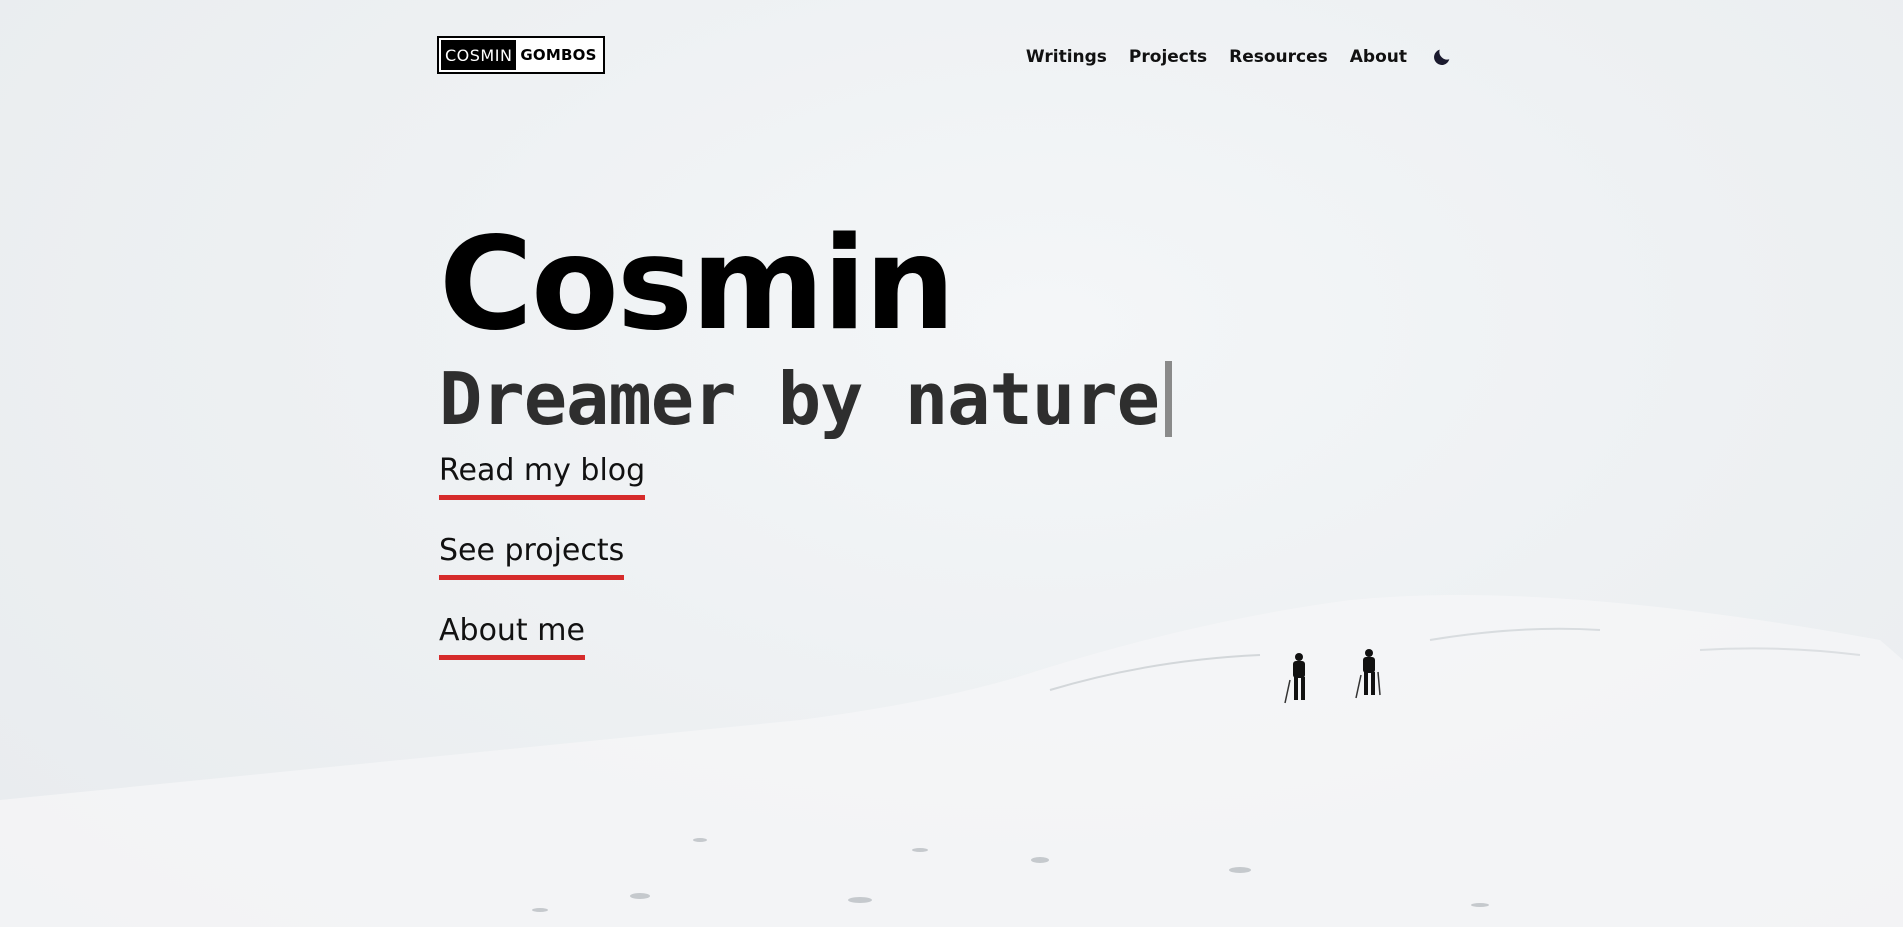  I want to click on cta-list: Read my blog See projects About me, so click(805, 573).